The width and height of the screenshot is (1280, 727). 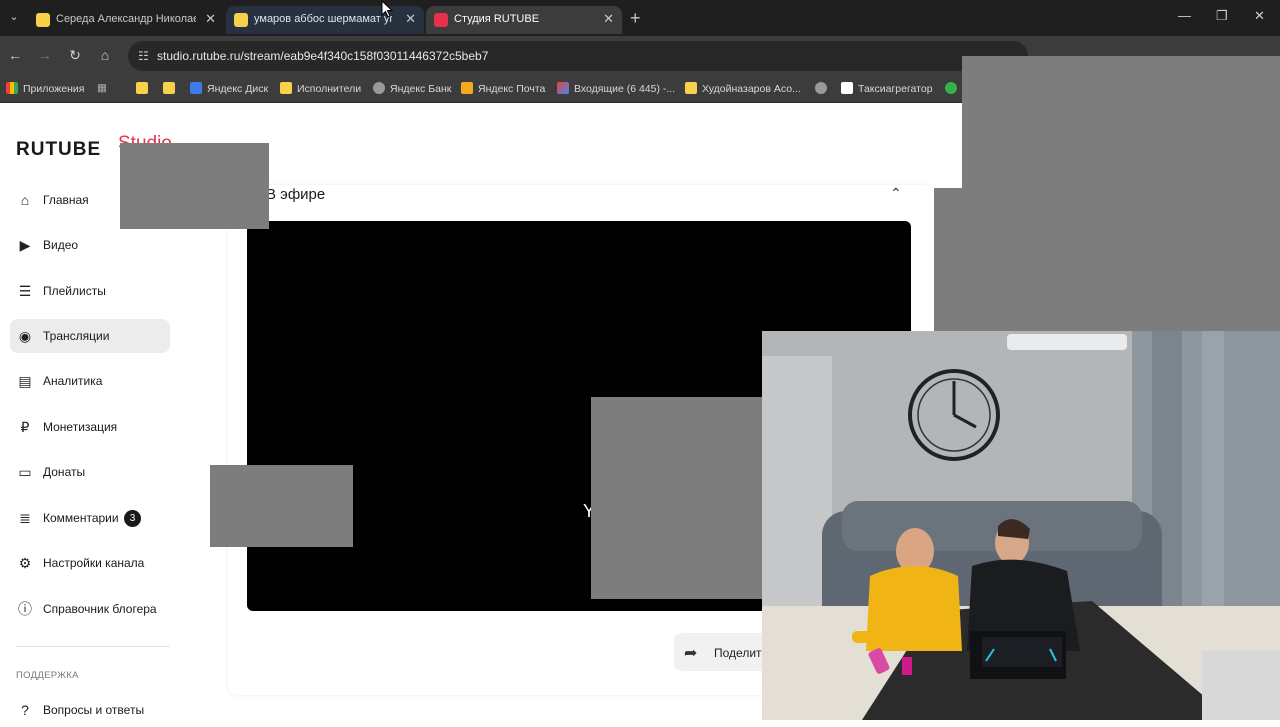 What do you see at coordinates (320, 88) in the screenshot?
I see `bookmark-performers: Исполнители` at bounding box center [320, 88].